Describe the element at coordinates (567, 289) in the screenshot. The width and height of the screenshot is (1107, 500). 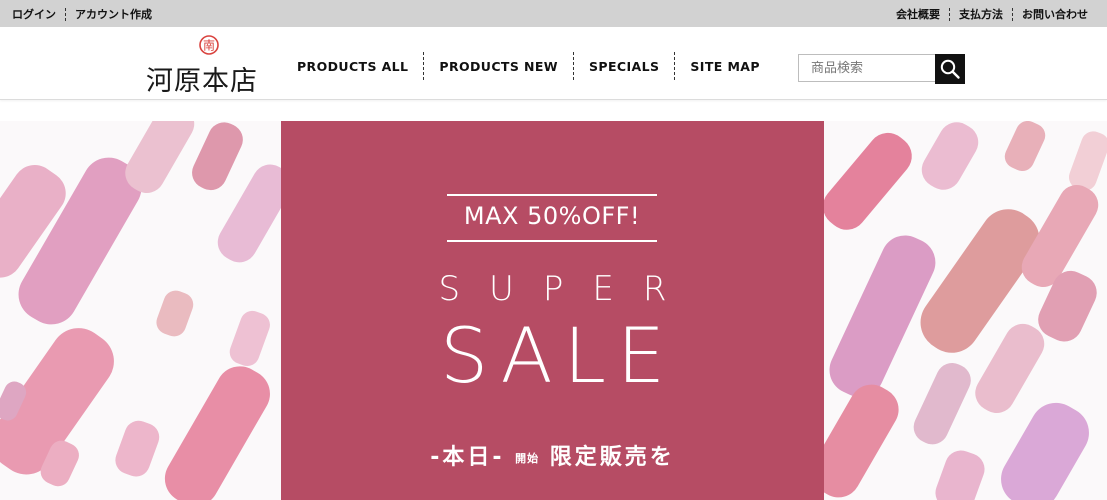
I see `super-heading: SUPER` at that location.